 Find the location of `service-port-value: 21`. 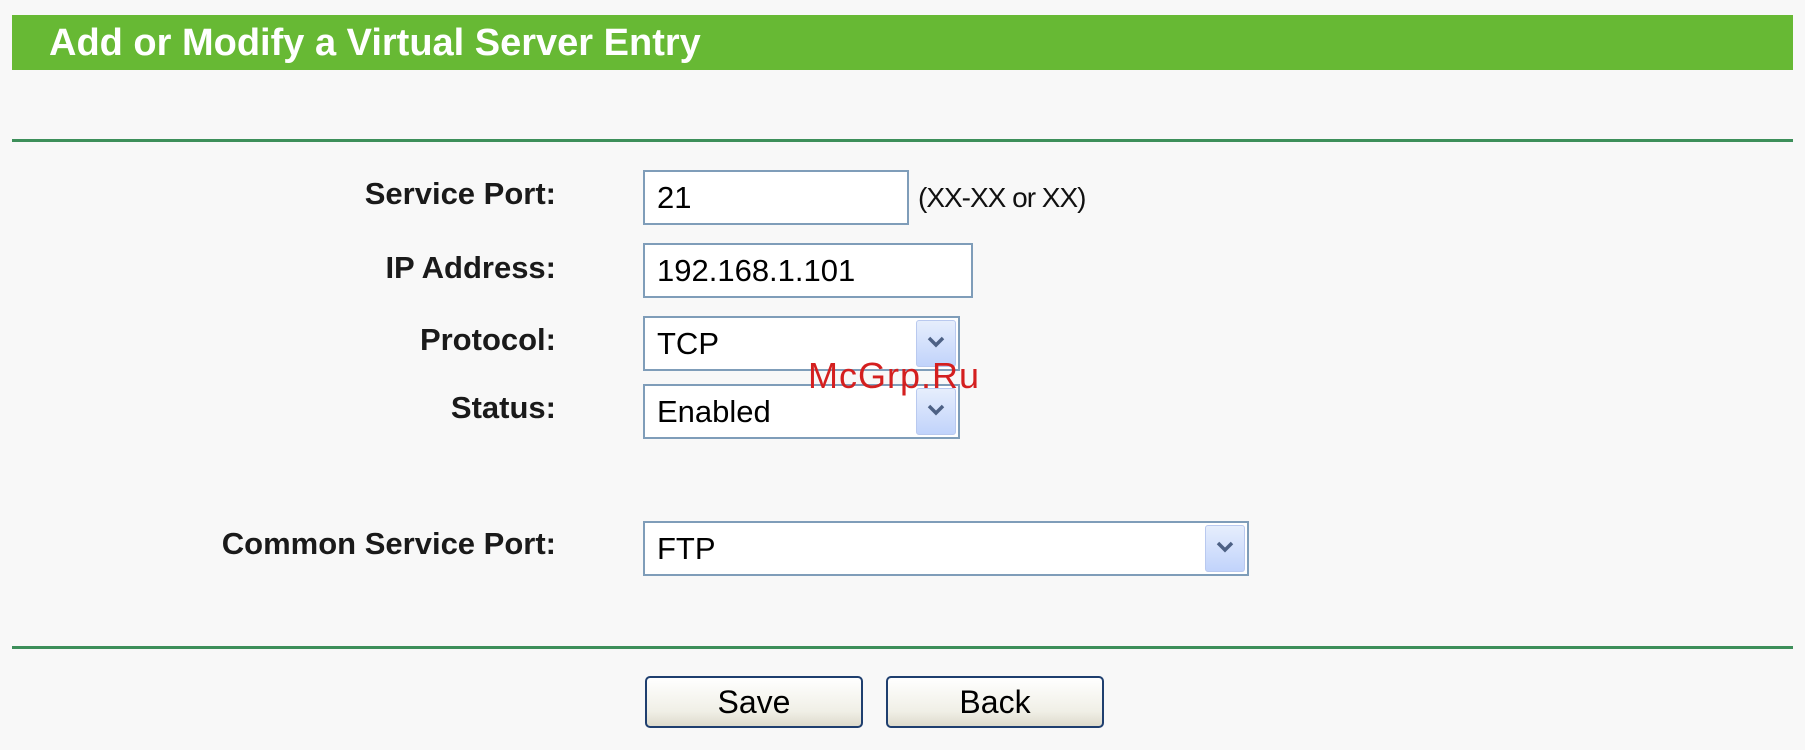

service-port-value: 21 is located at coordinates (674, 197).